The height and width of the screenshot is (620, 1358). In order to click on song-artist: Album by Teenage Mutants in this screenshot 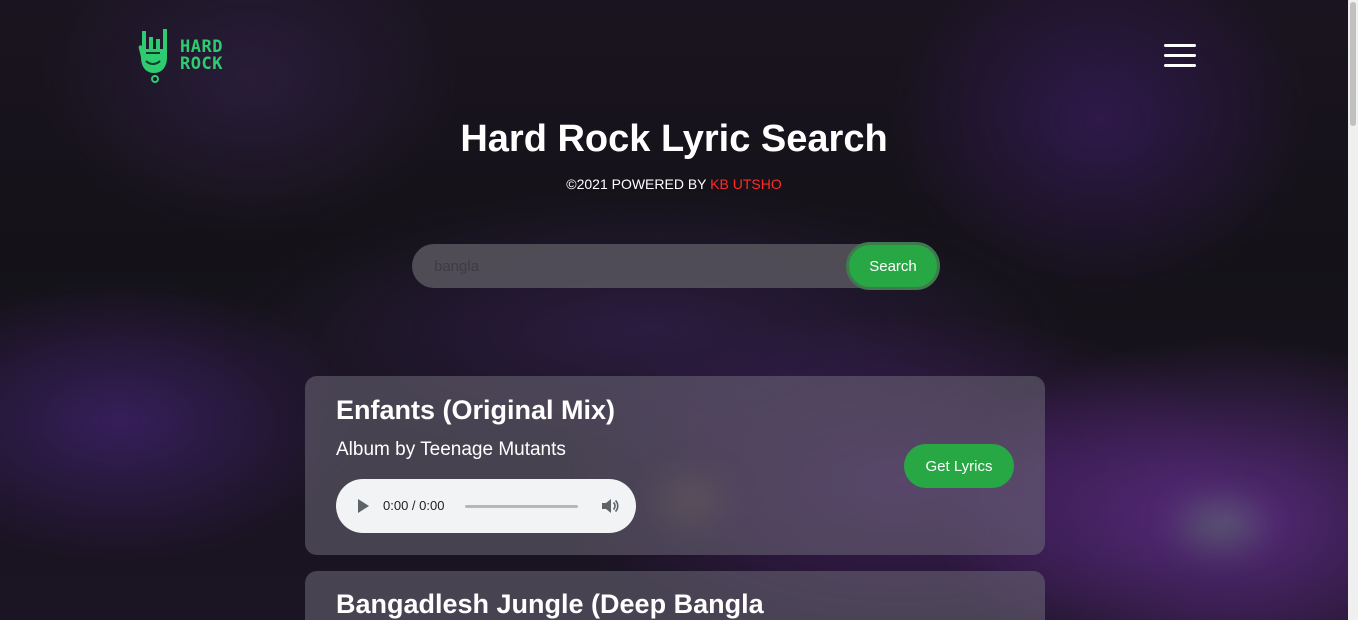, I will do `click(451, 449)`.